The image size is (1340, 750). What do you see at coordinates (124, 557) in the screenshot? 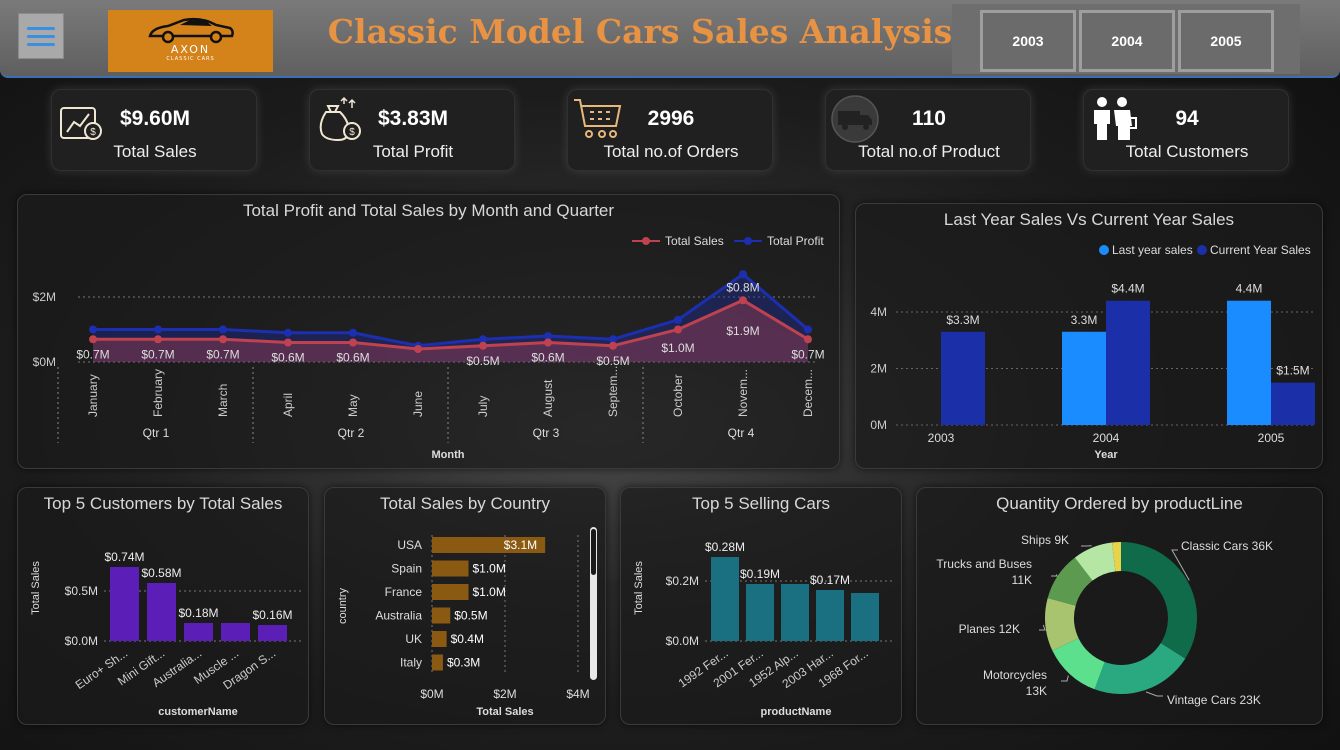
I see `data-label: $0.74M` at bounding box center [124, 557].